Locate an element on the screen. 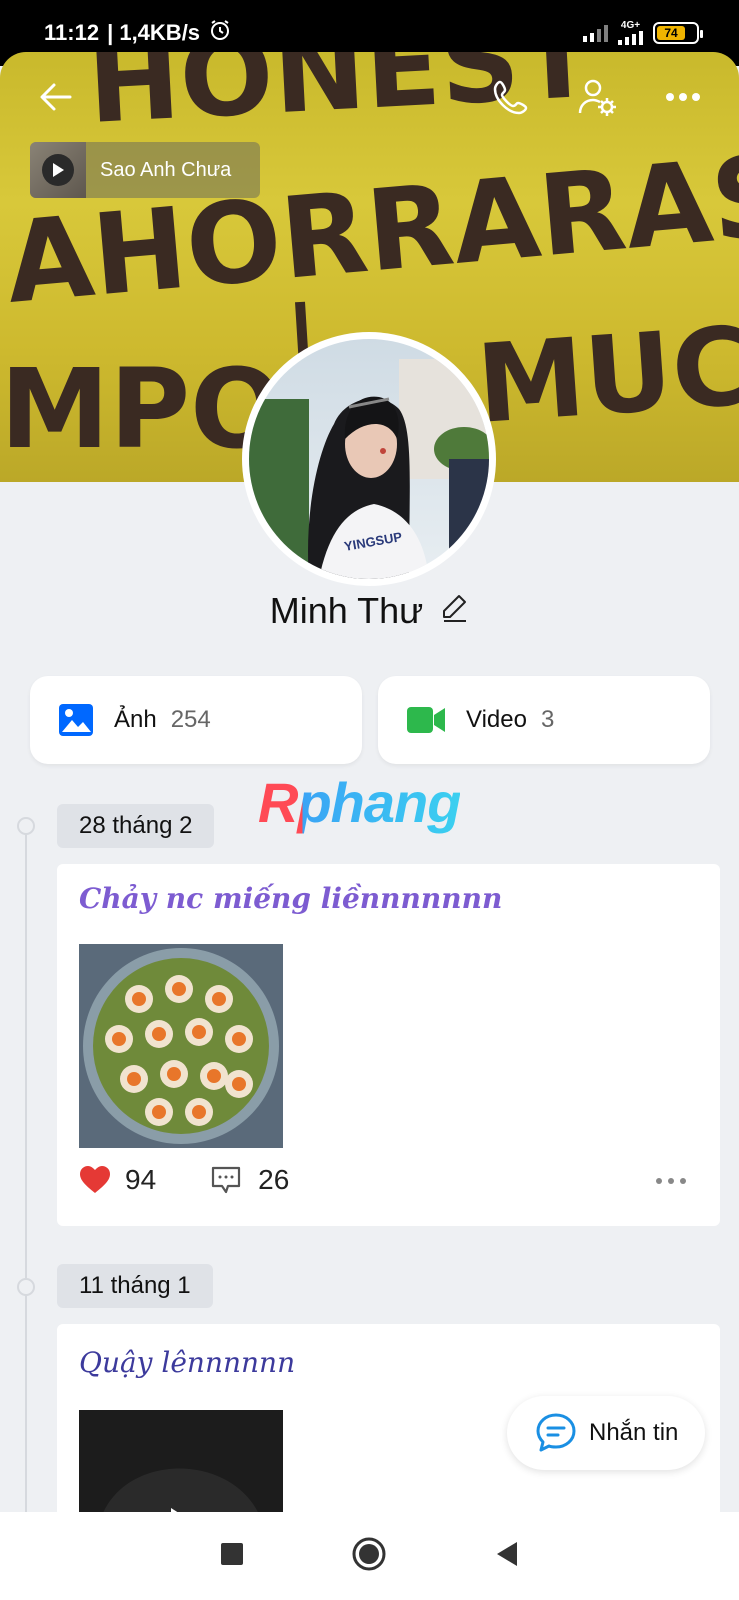 This screenshot has width=739, height=1600. recents-button is located at coordinates (231, 1556).